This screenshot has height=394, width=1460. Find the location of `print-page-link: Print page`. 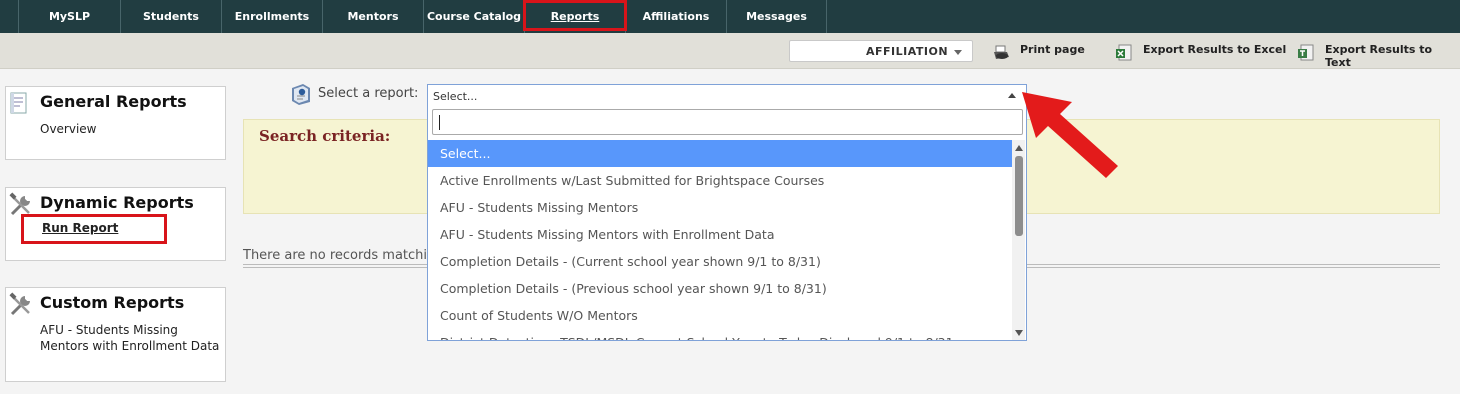

print-page-link: Print page is located at coordinates (1052, 49).